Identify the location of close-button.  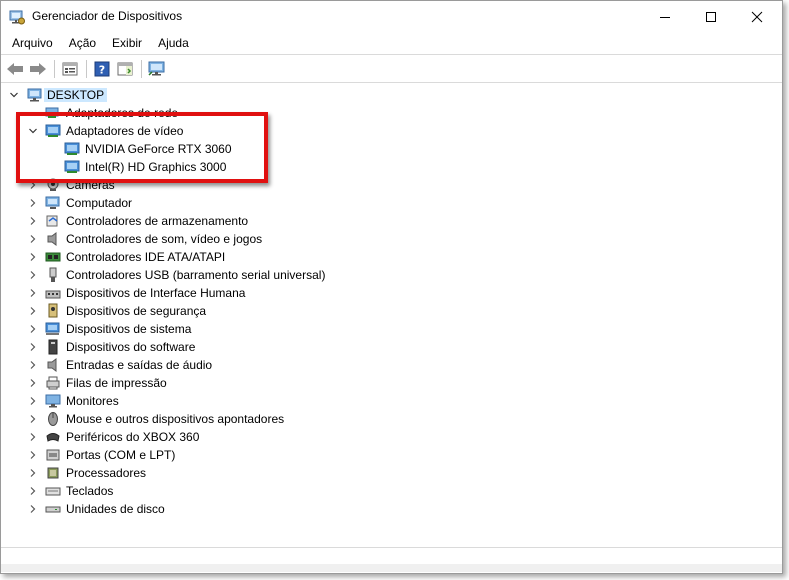
(757, 16).